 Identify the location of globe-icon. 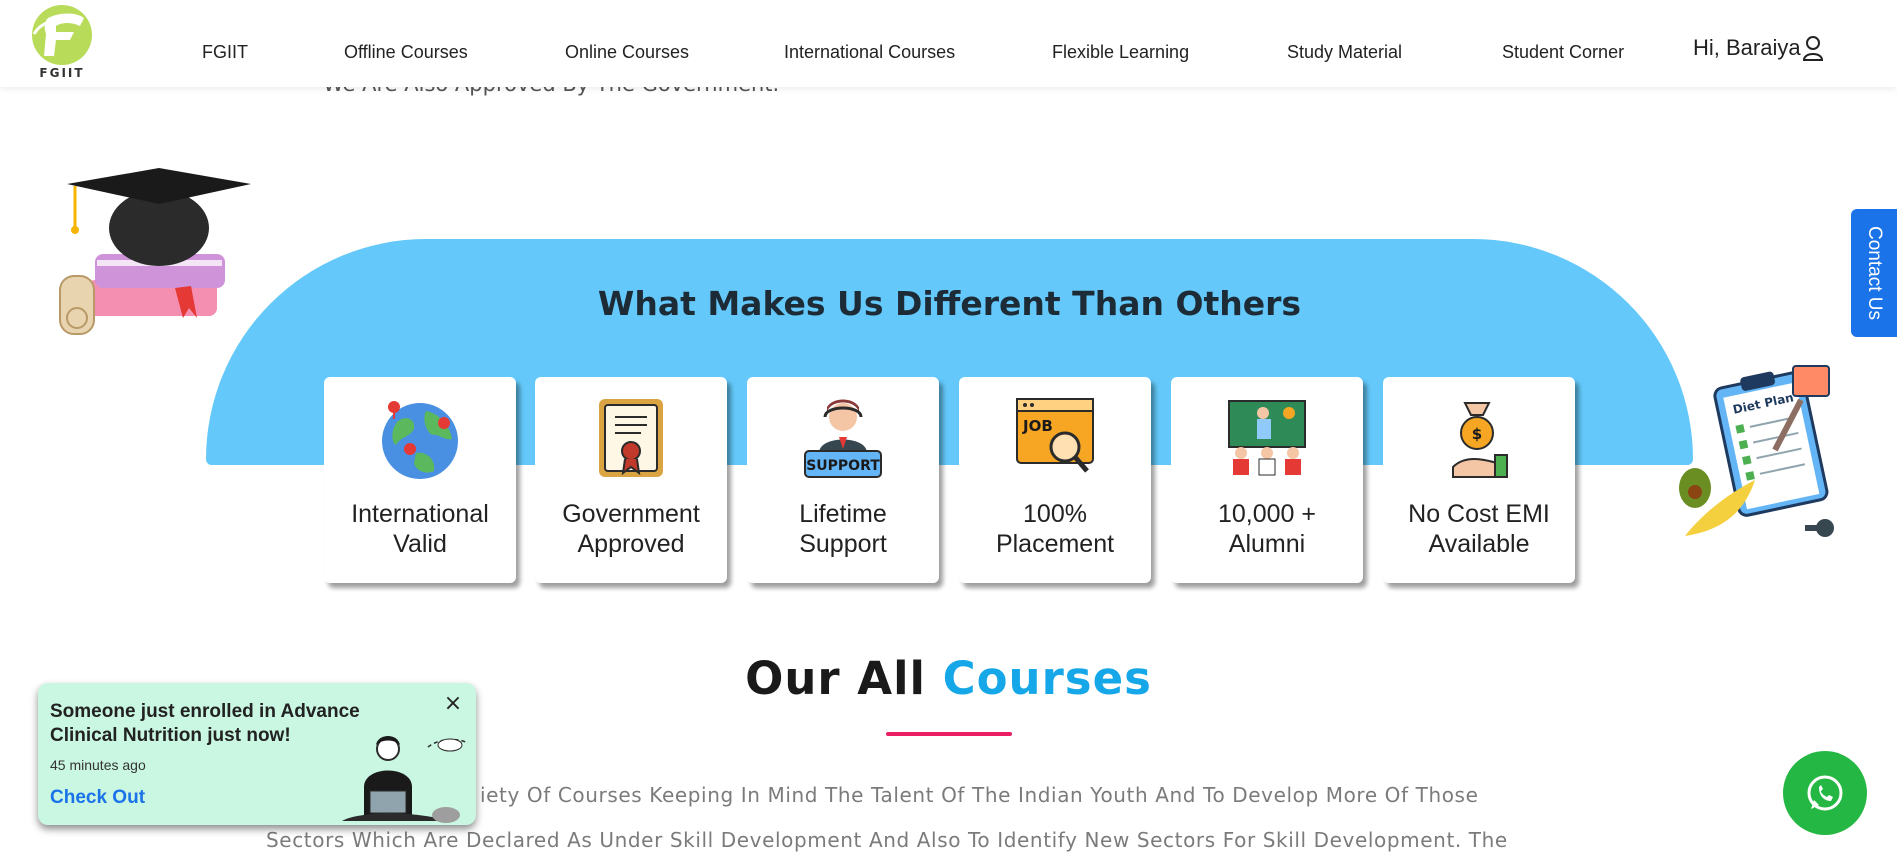
(420, 440).